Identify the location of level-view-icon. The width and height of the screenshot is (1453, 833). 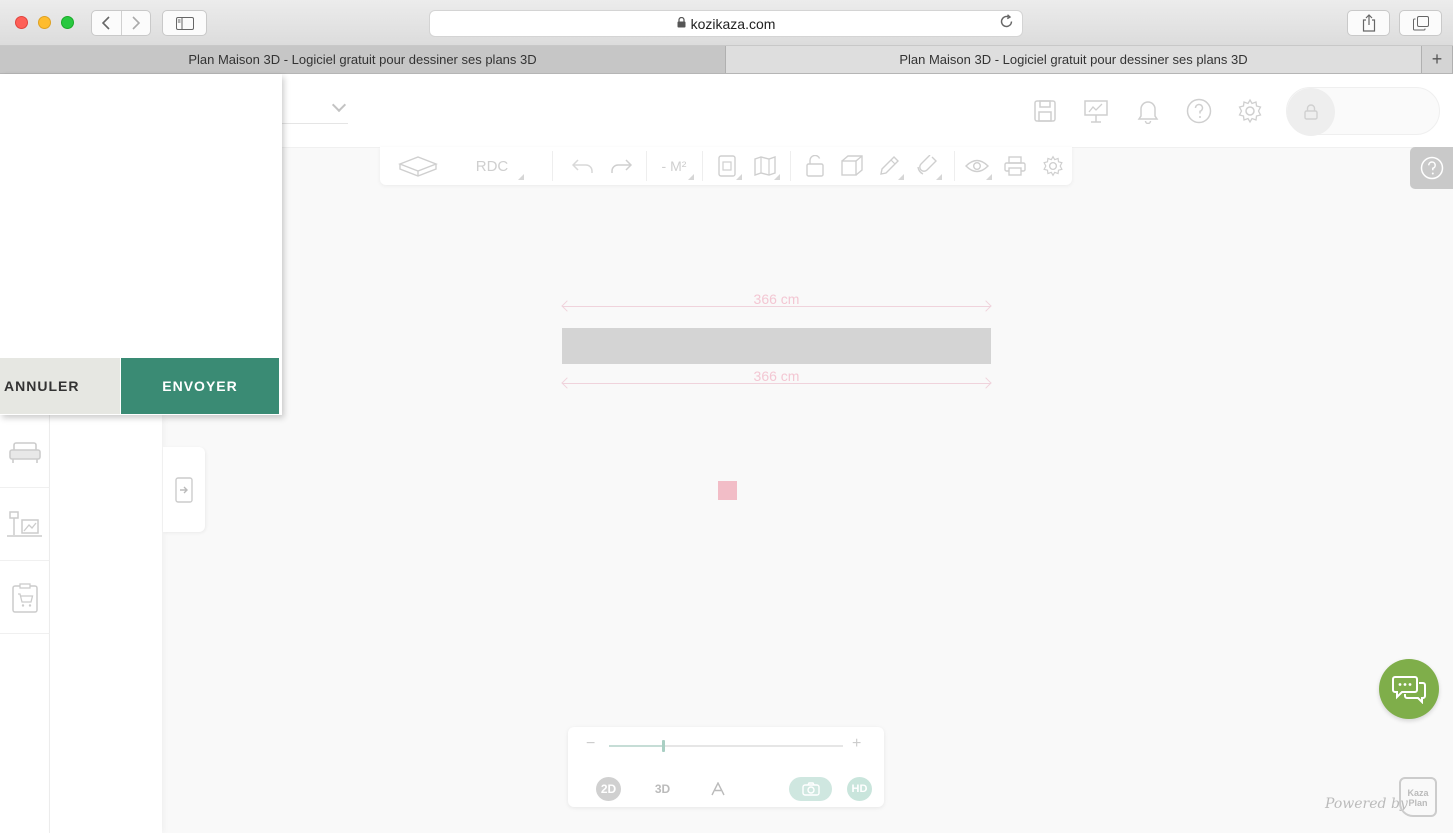
(418, 166).